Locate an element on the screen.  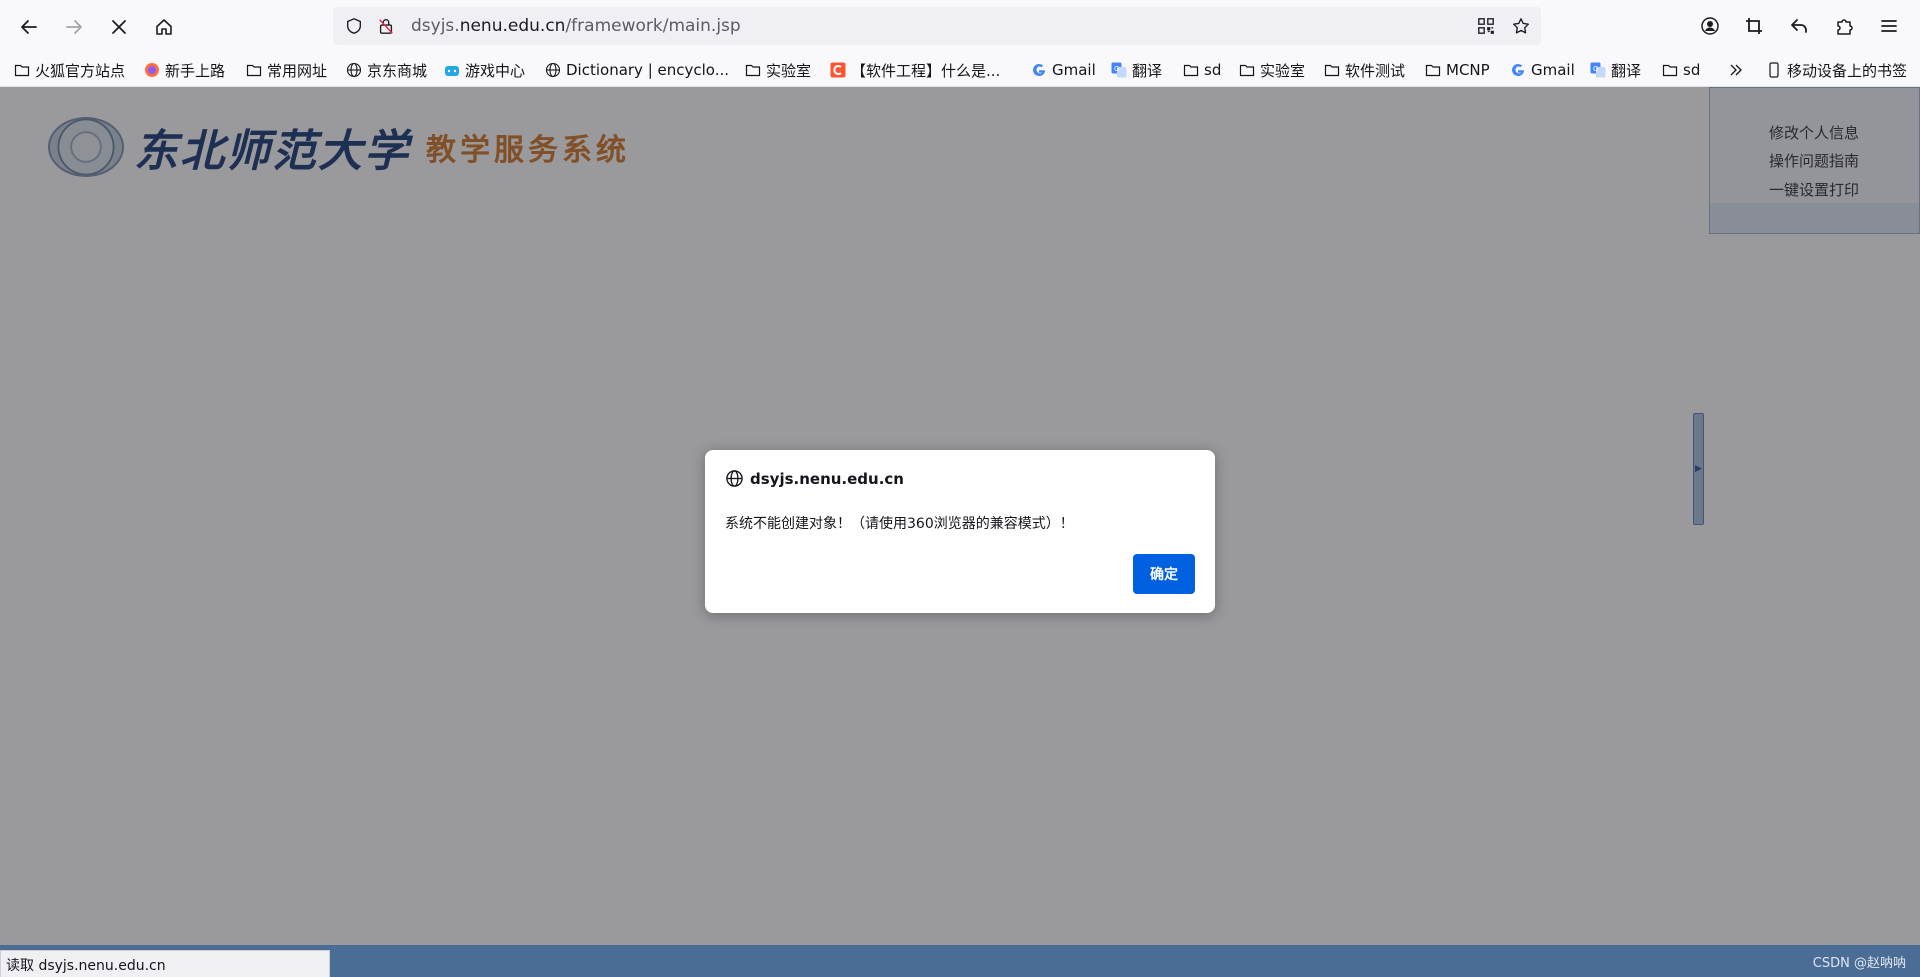
account-icon is located at coordinates (1710, 26).